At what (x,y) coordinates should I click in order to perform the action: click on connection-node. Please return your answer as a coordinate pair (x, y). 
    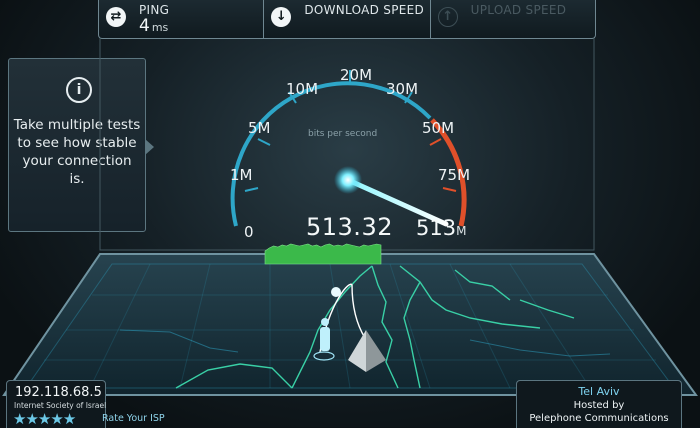
    Looking at the image, I should click on (336, 292).